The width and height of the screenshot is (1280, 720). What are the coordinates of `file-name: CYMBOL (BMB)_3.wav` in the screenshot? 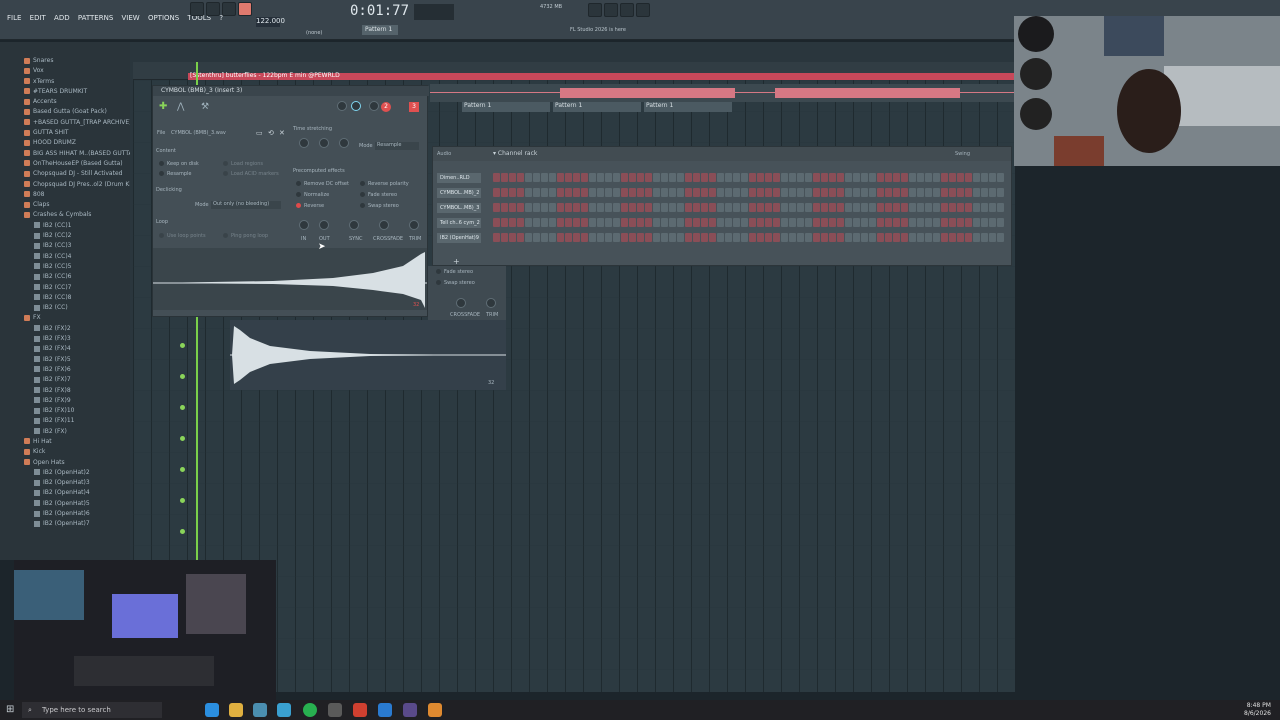 It's located at (198, 133).